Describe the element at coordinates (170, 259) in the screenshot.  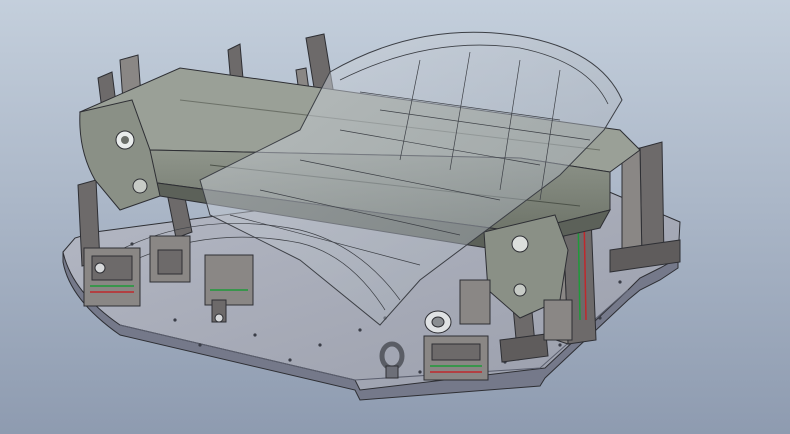
I see `clamp-block-center-left` at that location.